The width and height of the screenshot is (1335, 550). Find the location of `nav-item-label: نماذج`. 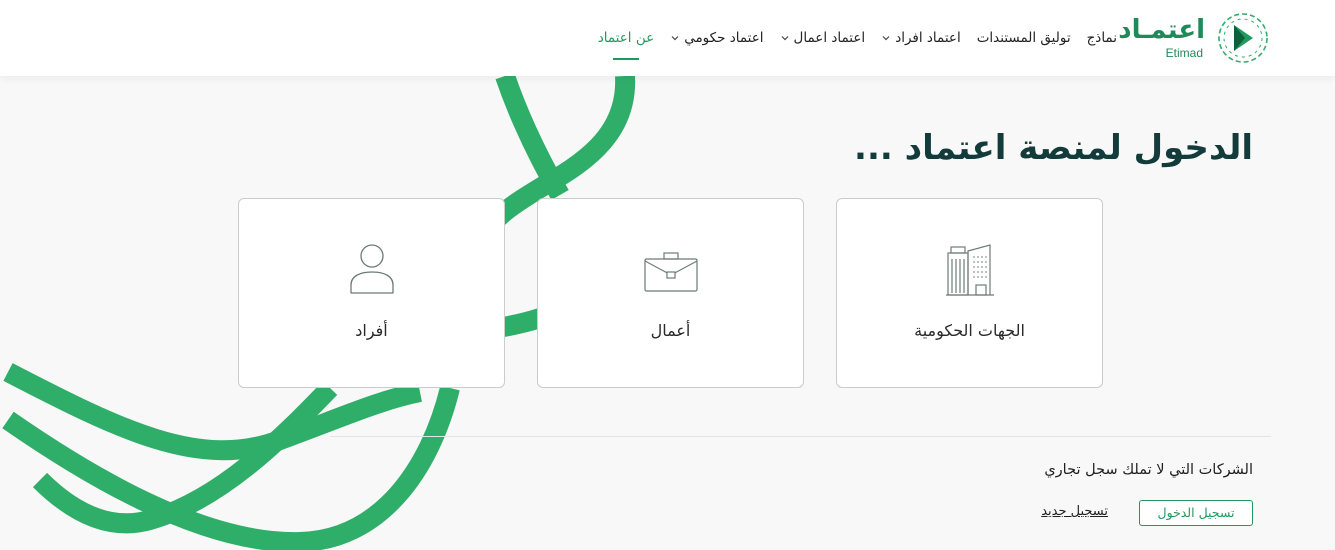

nav-item-label: نماذج is located at coordinates (1101, 38).